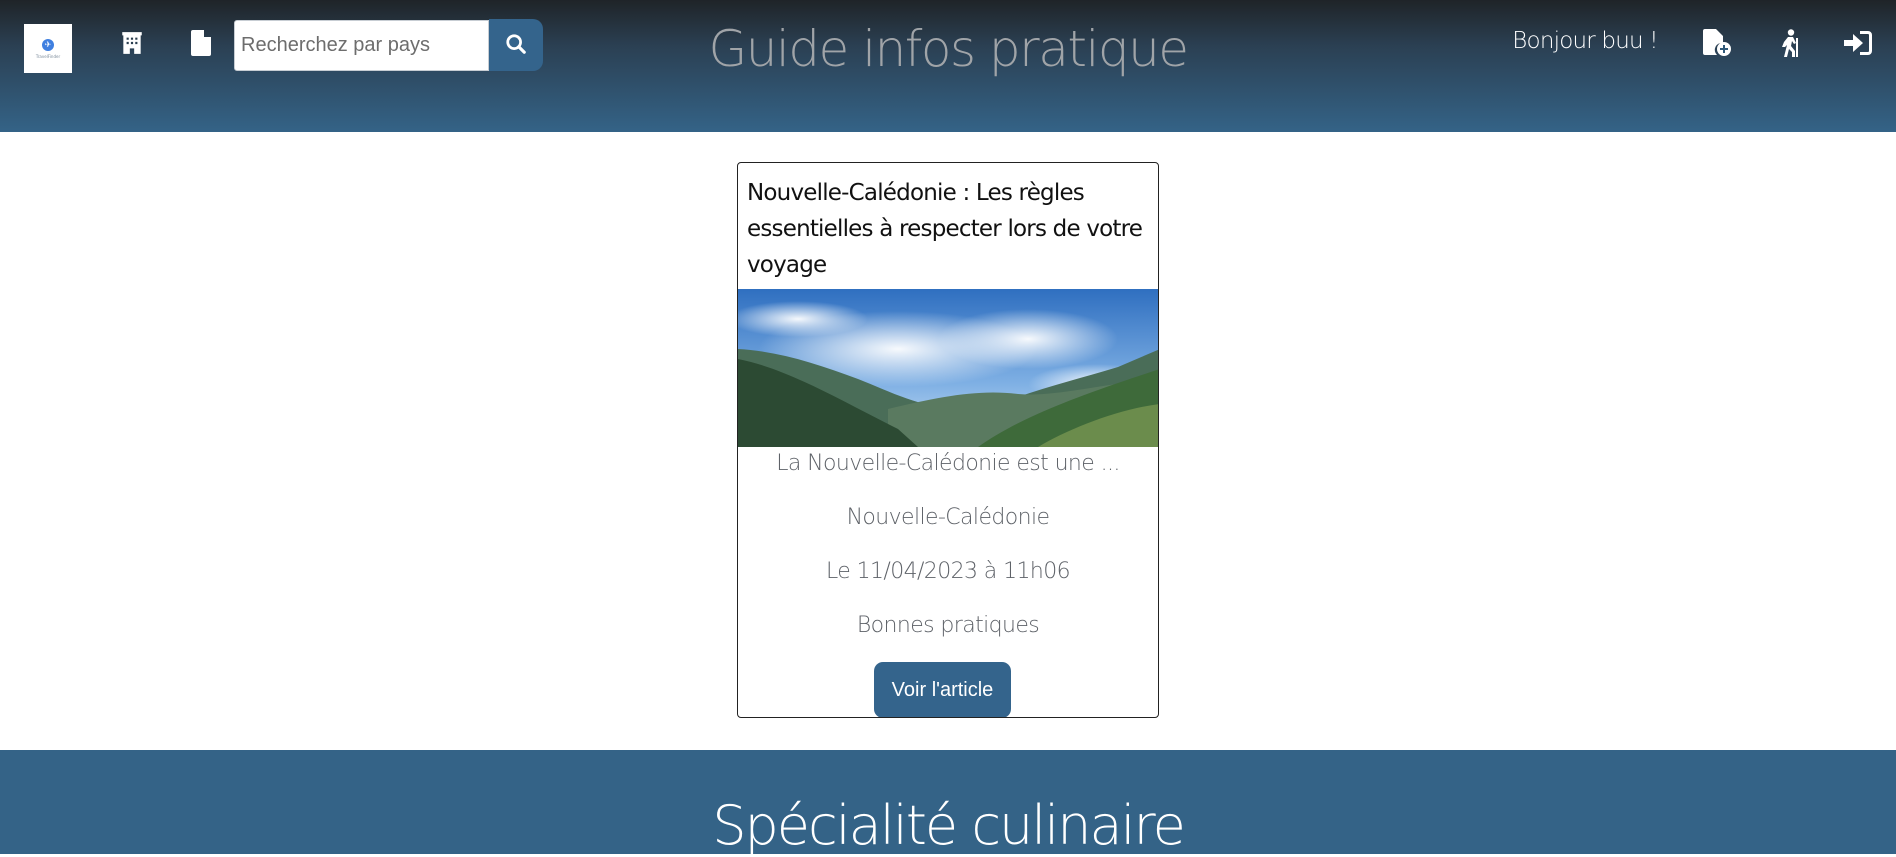  I want to click on article-image, so click(948, 368).